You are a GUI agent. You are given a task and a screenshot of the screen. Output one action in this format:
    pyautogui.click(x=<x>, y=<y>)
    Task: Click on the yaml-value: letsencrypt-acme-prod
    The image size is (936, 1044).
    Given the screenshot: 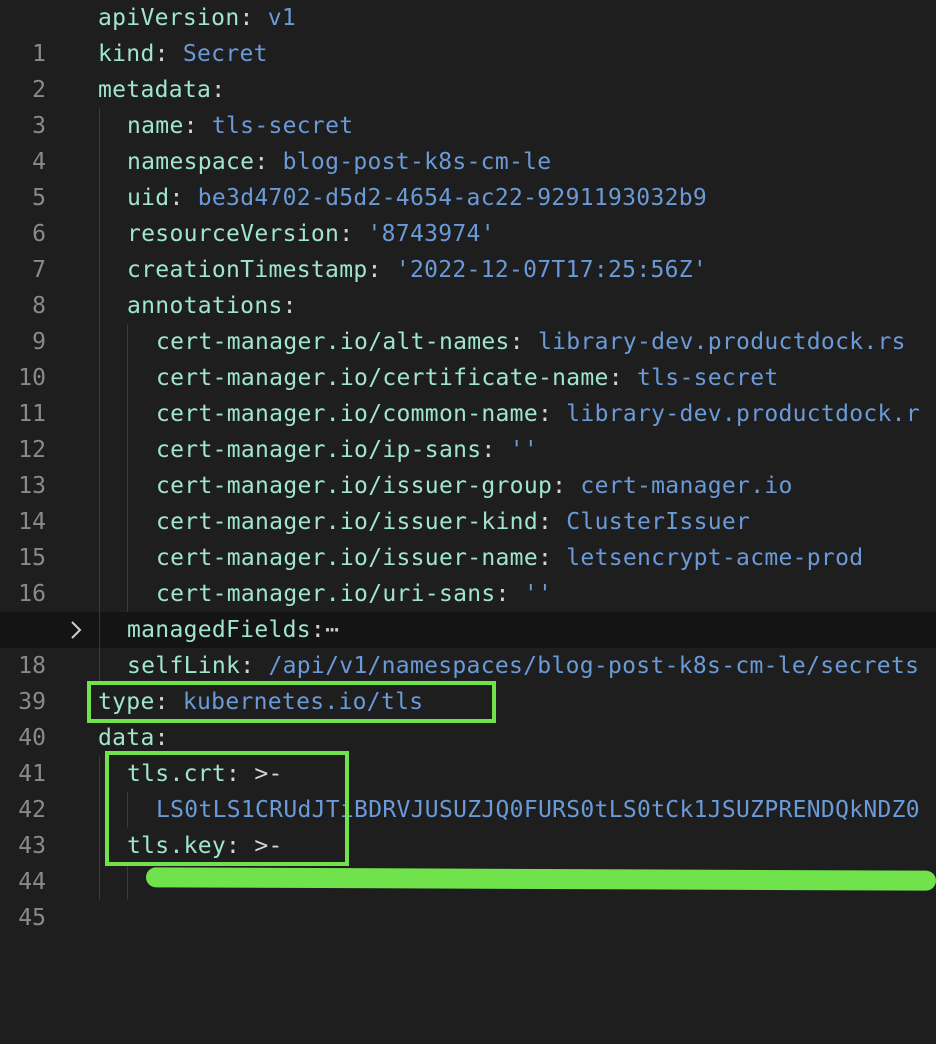 What is the action you would take?
    pyautogui.click(x=715, y=558)
    